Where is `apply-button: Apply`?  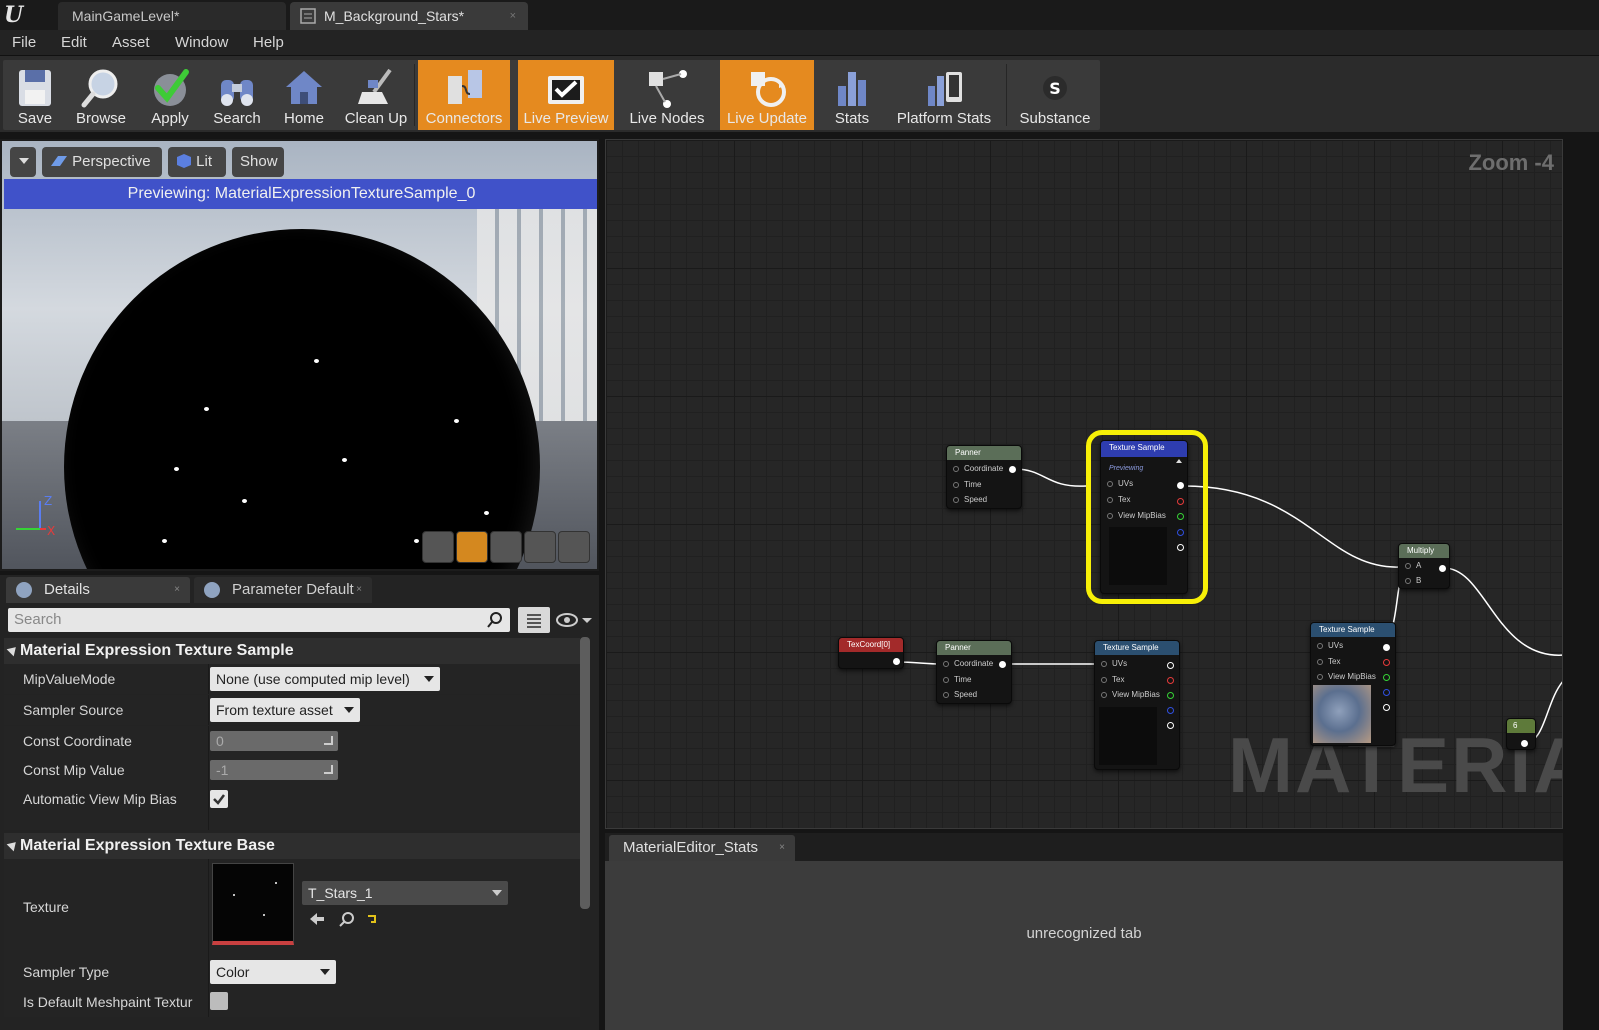 apply-button: Apply is located at coordinates (170, 95).